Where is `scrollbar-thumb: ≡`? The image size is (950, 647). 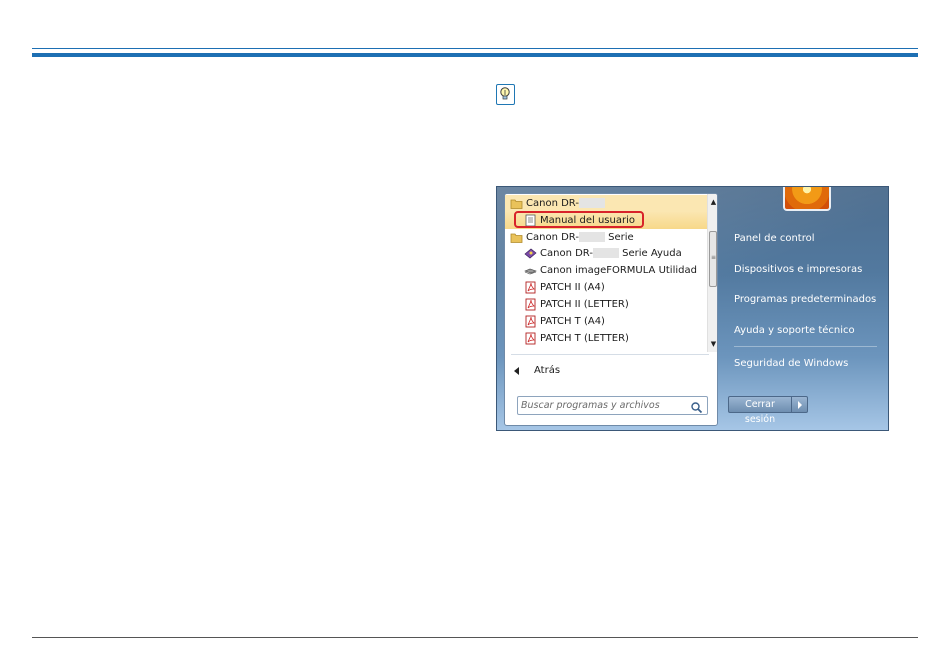 scrollbar-thumb: ≡ is located at coordinates (713, 259).